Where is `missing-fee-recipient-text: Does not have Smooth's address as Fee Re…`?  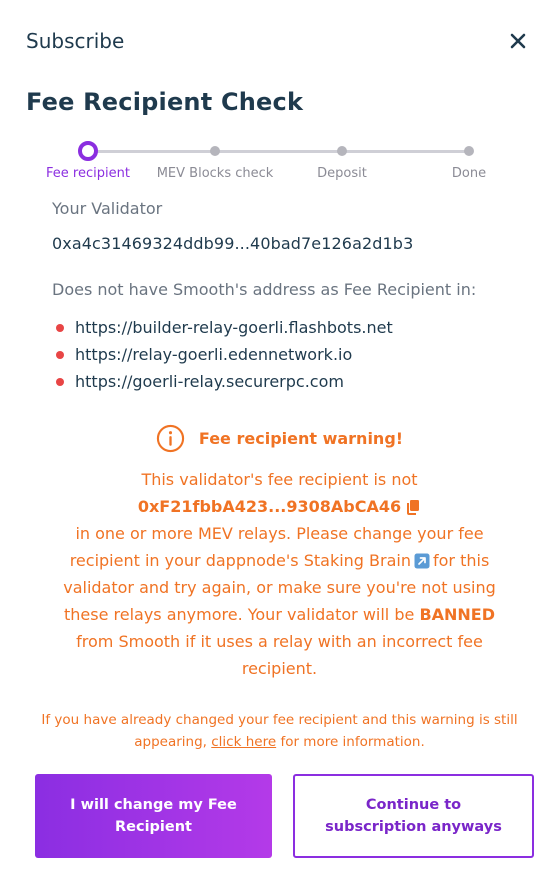 missing-fee-recipient-text: Does not have Smooth's address as Fee Re… is located at coordinates (264, 289).